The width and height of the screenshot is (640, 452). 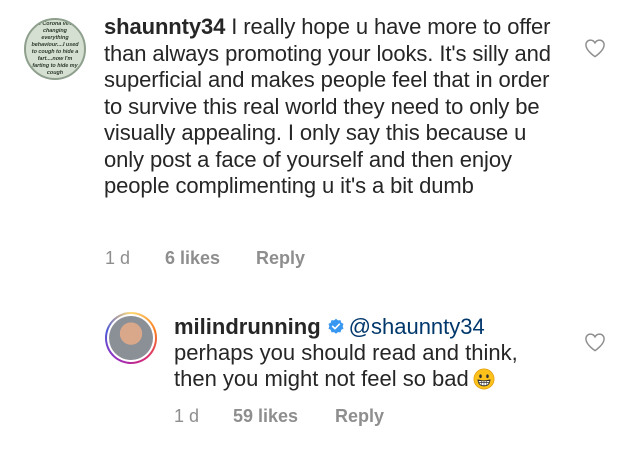 What do you see at coordinates (247, 326) in the screenshot?
I see `reply-username: milindrunning` at bounding box center [247, 326].